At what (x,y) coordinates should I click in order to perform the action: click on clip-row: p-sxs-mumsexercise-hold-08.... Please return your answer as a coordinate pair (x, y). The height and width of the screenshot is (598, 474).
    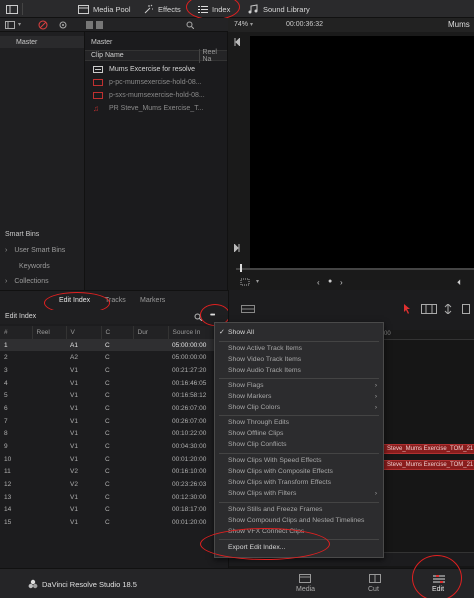
    Looking at the image, I should click on (156, 95).